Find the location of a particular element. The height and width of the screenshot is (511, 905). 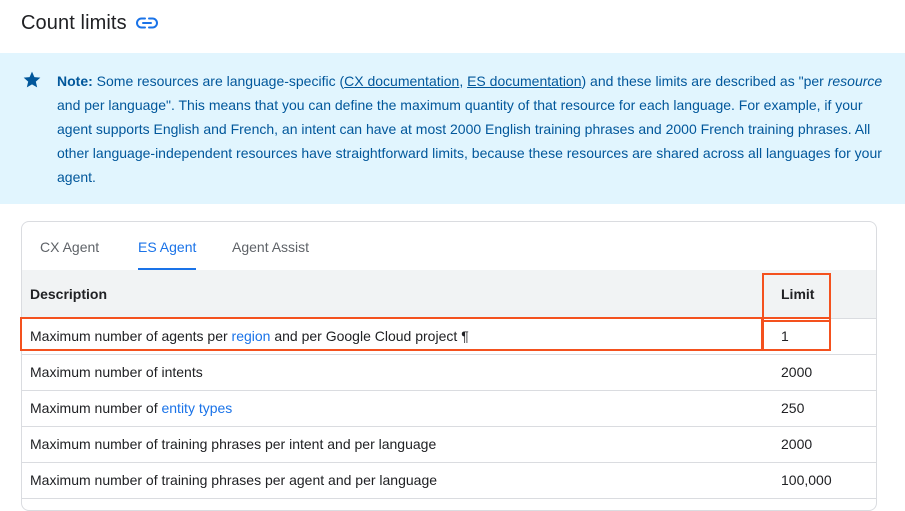

region-link: region is located at coordinates (251, 336).